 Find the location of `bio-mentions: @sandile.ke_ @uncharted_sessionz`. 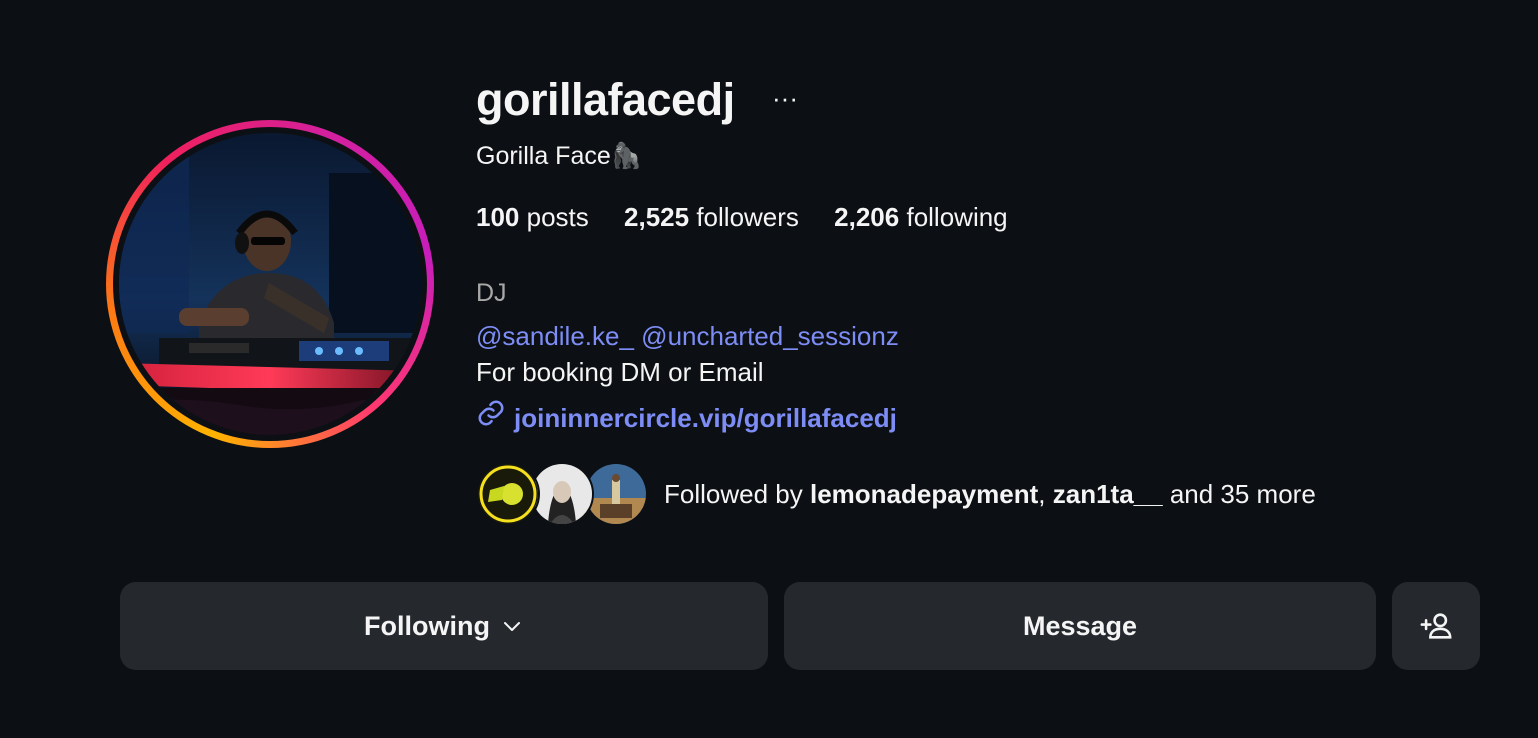

bio-mentions: @sandile.ke_ @uncharted_sessionz is located at coordinates (687, 336).